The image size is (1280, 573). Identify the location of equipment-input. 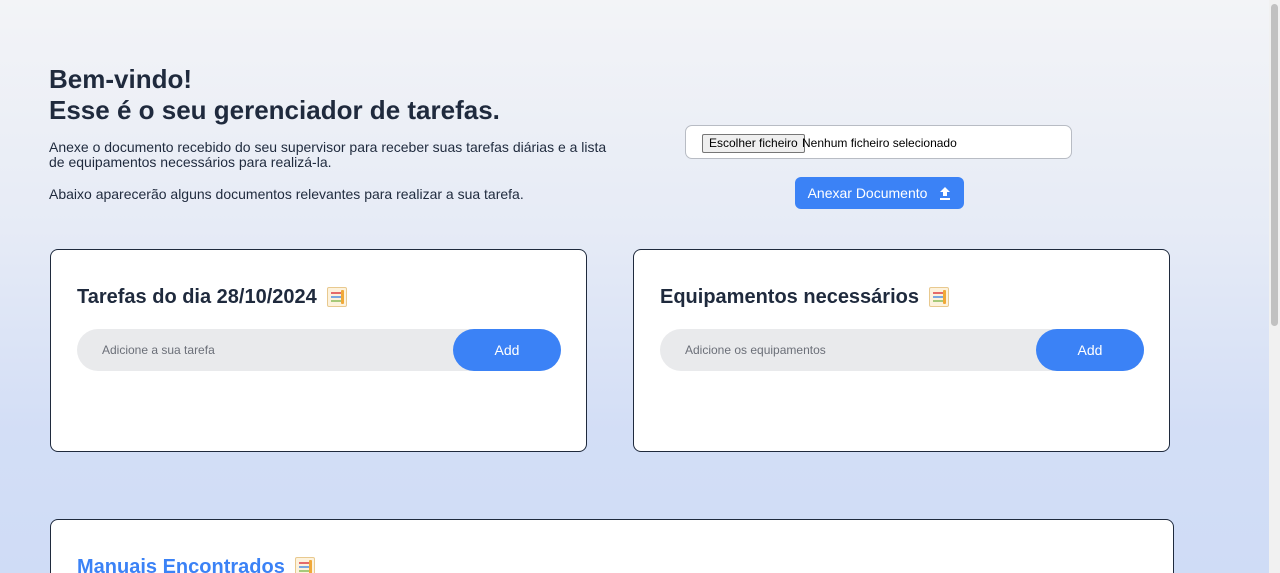
(848, 350).